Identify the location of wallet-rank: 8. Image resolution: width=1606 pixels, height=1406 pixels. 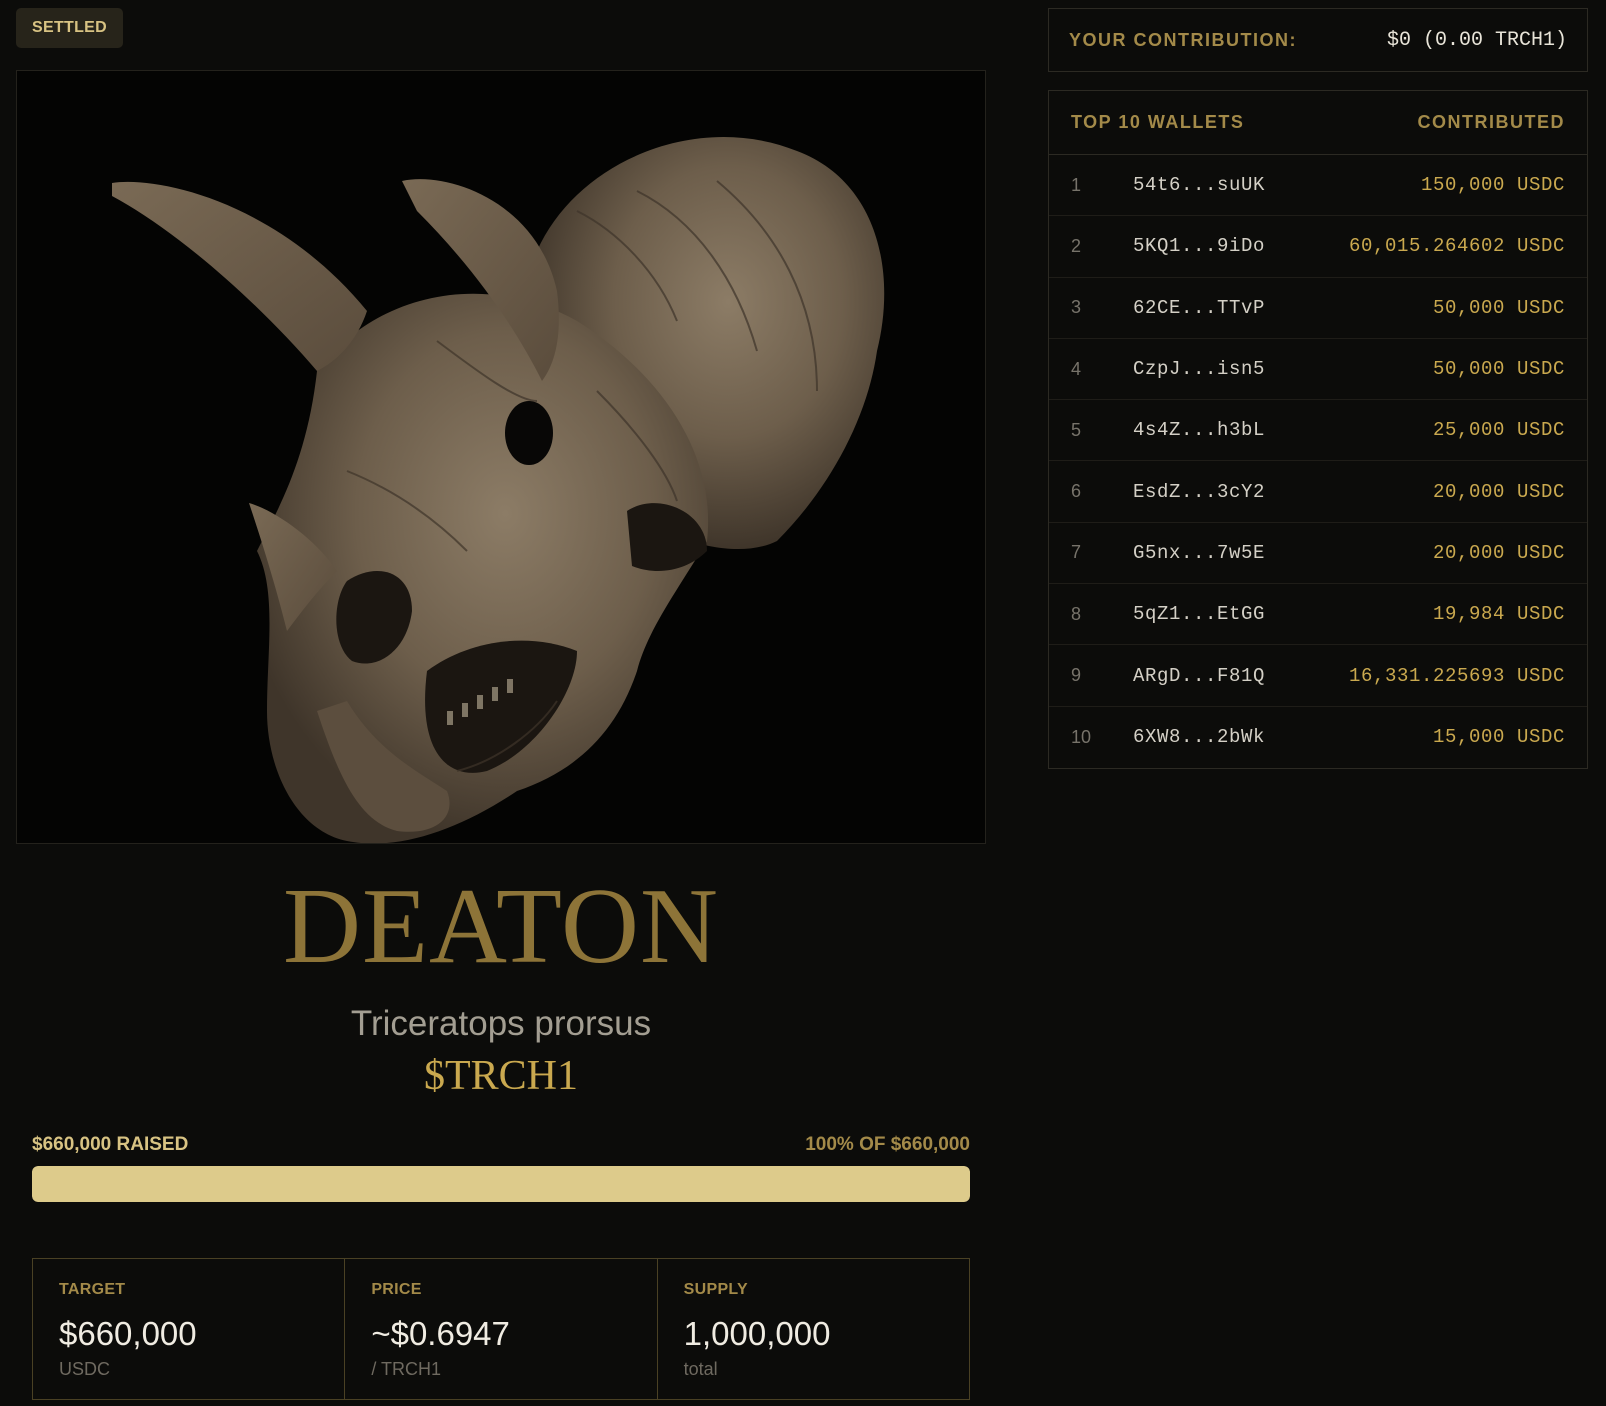
(1076, 613).